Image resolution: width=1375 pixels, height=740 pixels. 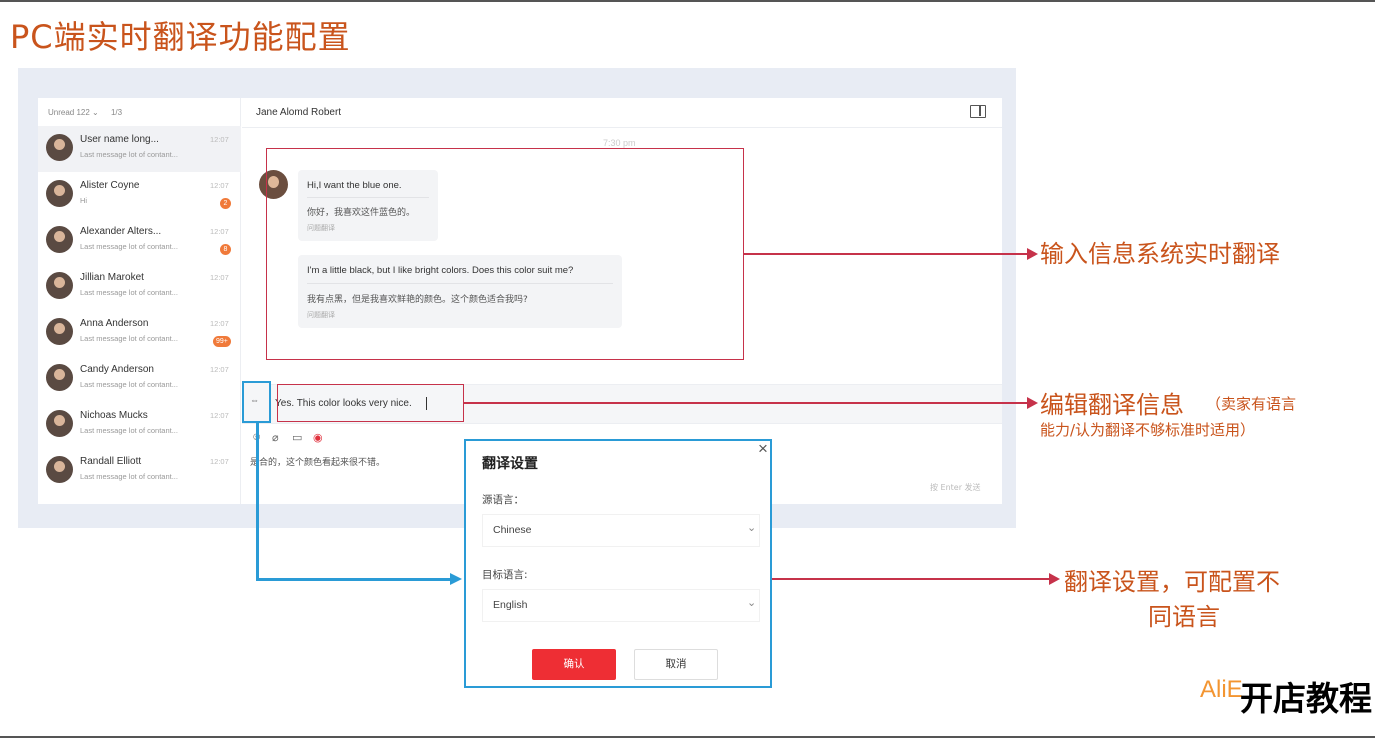 I want to click on chat-timestamp: 7:30 pm, so click(x=619, y=143).